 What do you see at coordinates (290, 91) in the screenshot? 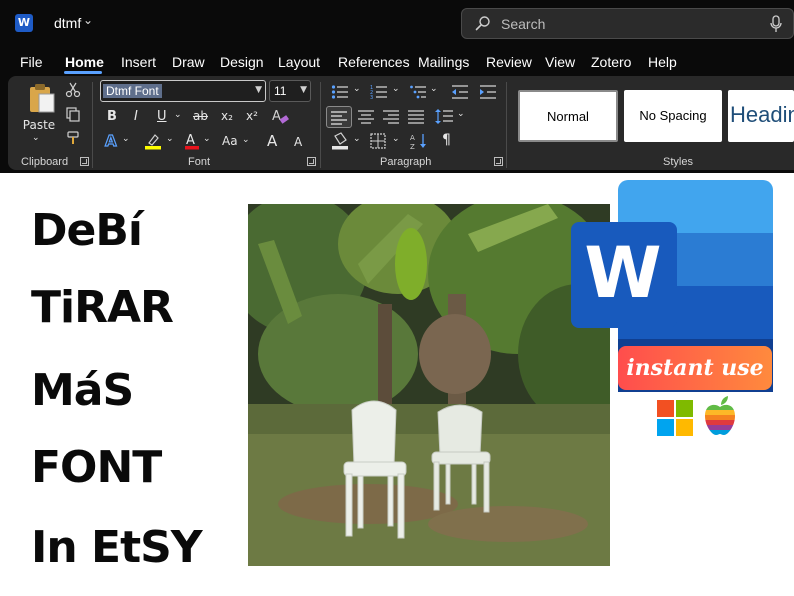
I see `font-size-dropdown: 11 ▼` at bounding box center [290, 91].